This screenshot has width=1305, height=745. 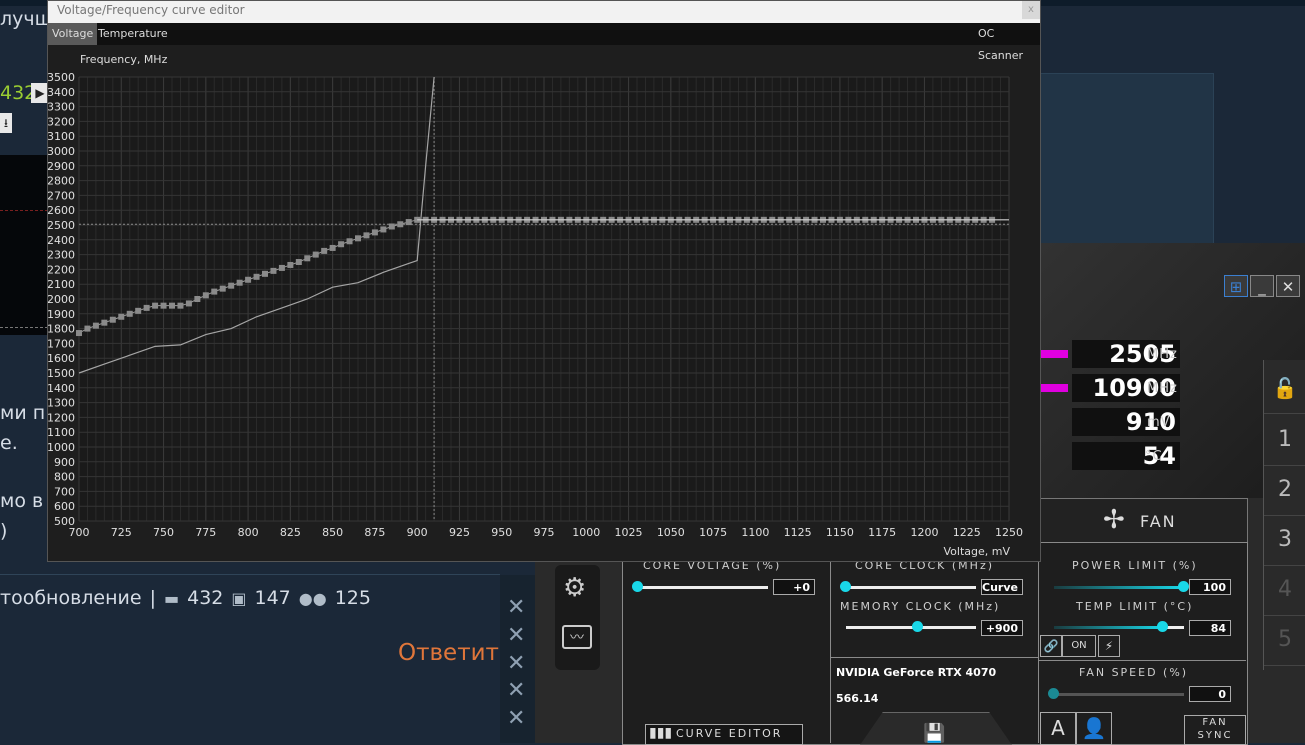 I want to click on link-icon: 🔗, so click(x=1051, y=646).